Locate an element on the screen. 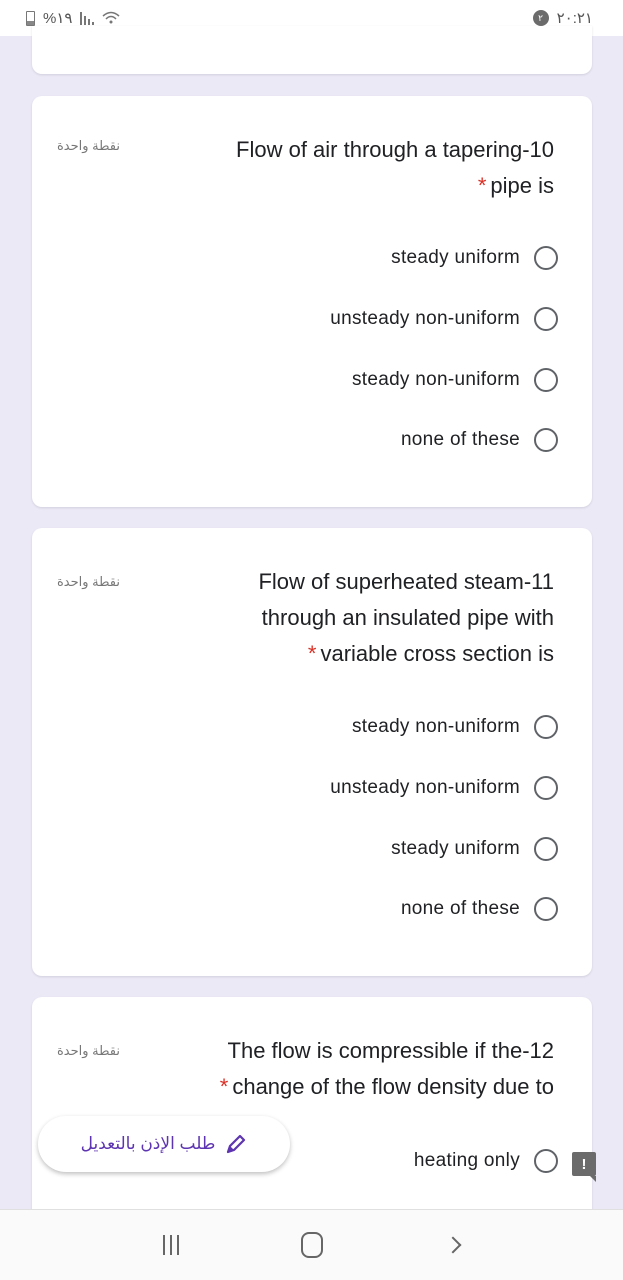  home-icon is located at coordinates (311, 1245).